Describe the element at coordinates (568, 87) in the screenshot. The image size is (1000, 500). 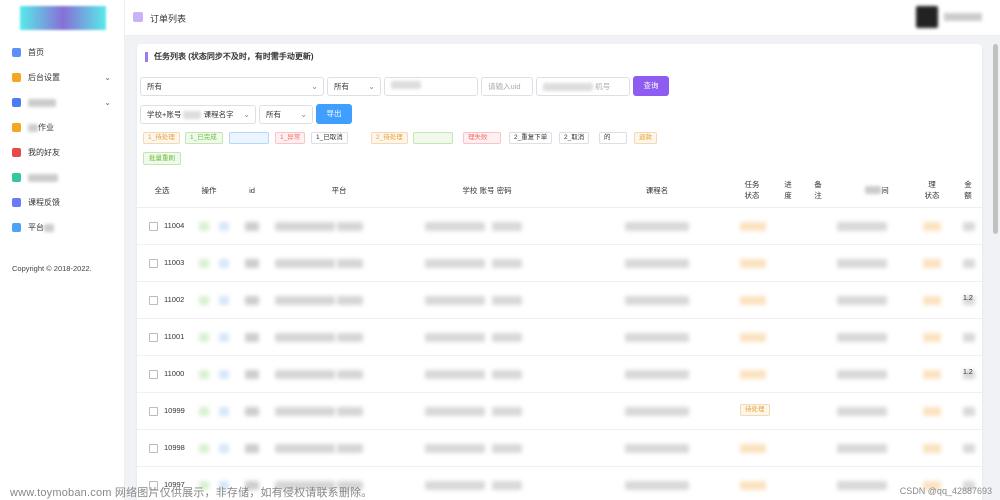
I see `phone-placeholder-blur` at that location.